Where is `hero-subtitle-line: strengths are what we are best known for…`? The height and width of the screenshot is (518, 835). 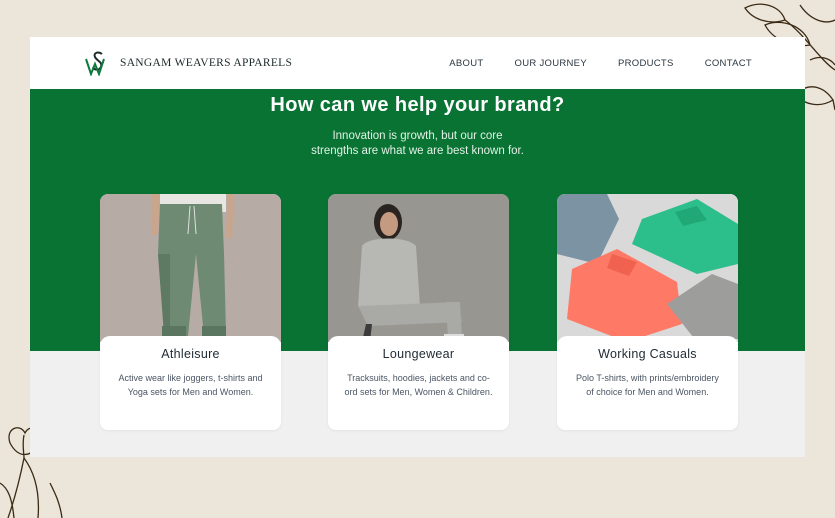
hero-subtitle-line: strengths are what we are best known for… is located at coordinates (417, 151).